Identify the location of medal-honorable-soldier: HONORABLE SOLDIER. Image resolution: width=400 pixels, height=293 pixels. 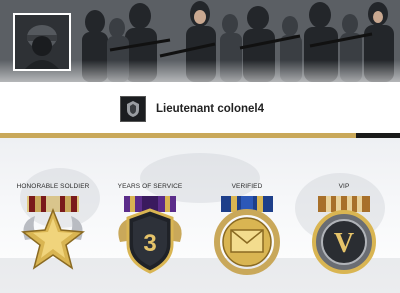
(53, 230).